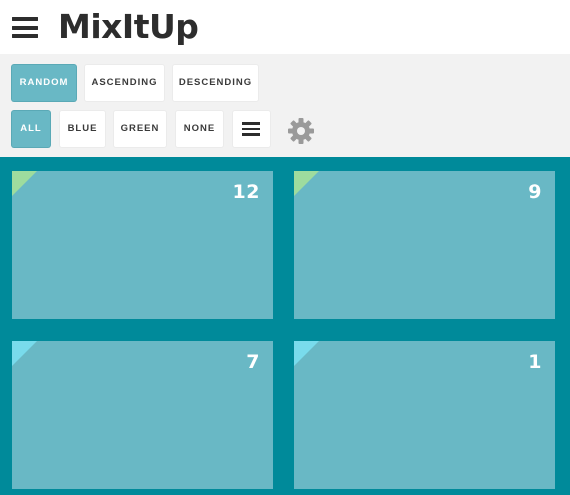  Describe the element at coordinates (82, 129) in the screenshot. I see `filter-blue-button: BLUE` at that location.